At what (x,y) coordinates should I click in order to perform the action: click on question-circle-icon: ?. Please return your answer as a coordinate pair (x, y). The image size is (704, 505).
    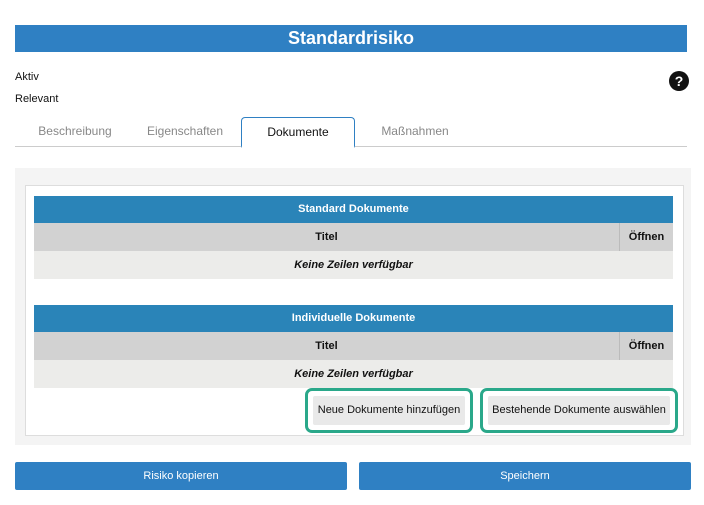
    Looking at the image, I should click on (679, 81).